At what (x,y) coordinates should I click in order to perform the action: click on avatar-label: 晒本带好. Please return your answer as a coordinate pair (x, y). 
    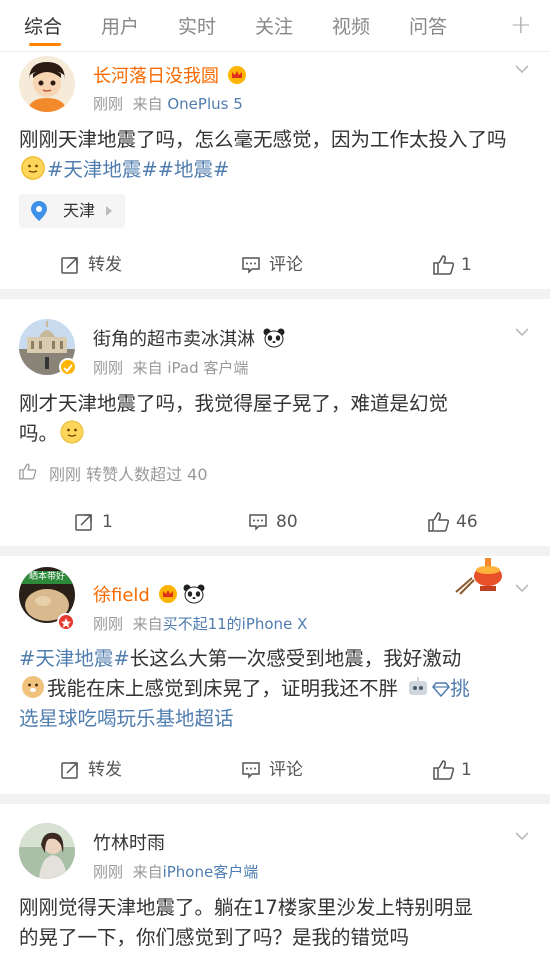
    Looking at the image, I should click on (46, 577).